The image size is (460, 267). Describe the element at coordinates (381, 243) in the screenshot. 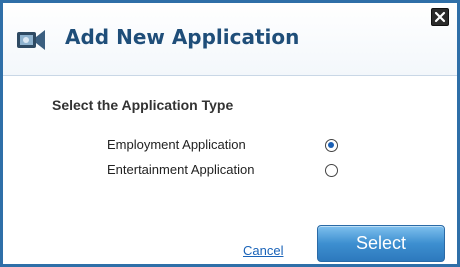

I see `select-button: Select` at that location.